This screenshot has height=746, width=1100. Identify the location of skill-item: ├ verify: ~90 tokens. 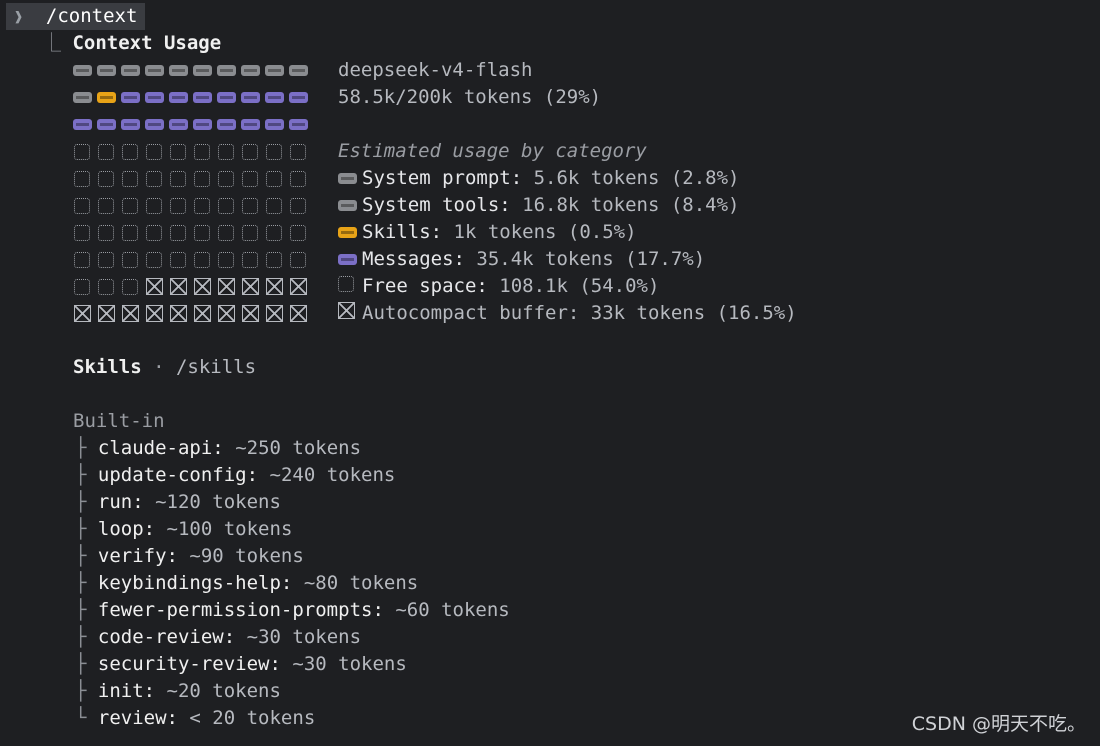
(189, 556).